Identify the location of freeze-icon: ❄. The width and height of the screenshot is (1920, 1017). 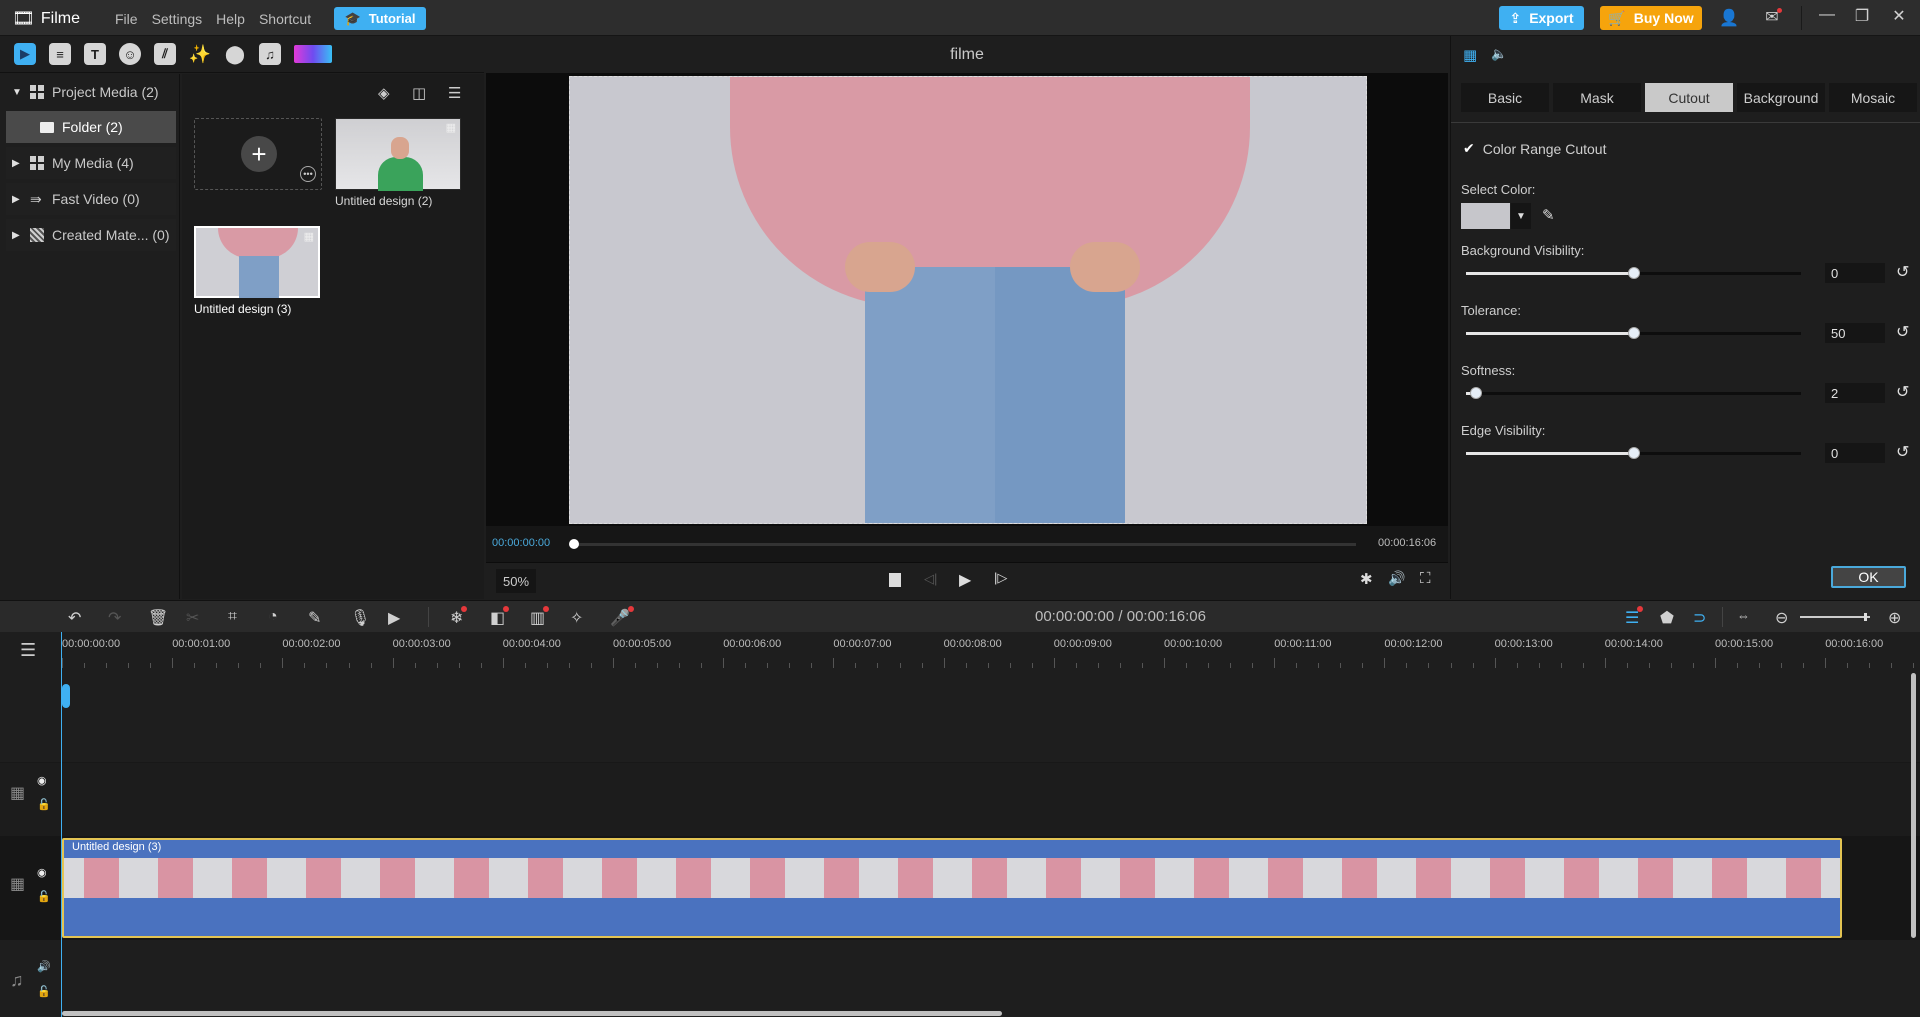
(459, 617).